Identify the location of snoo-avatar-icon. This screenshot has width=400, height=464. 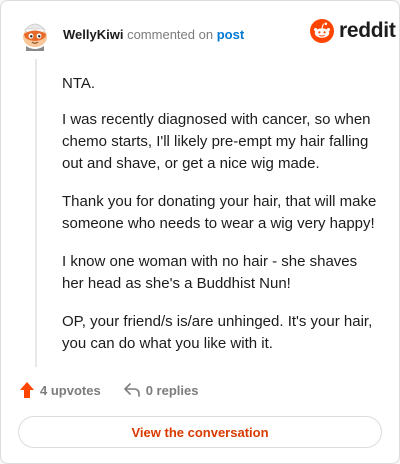
(35, 37).